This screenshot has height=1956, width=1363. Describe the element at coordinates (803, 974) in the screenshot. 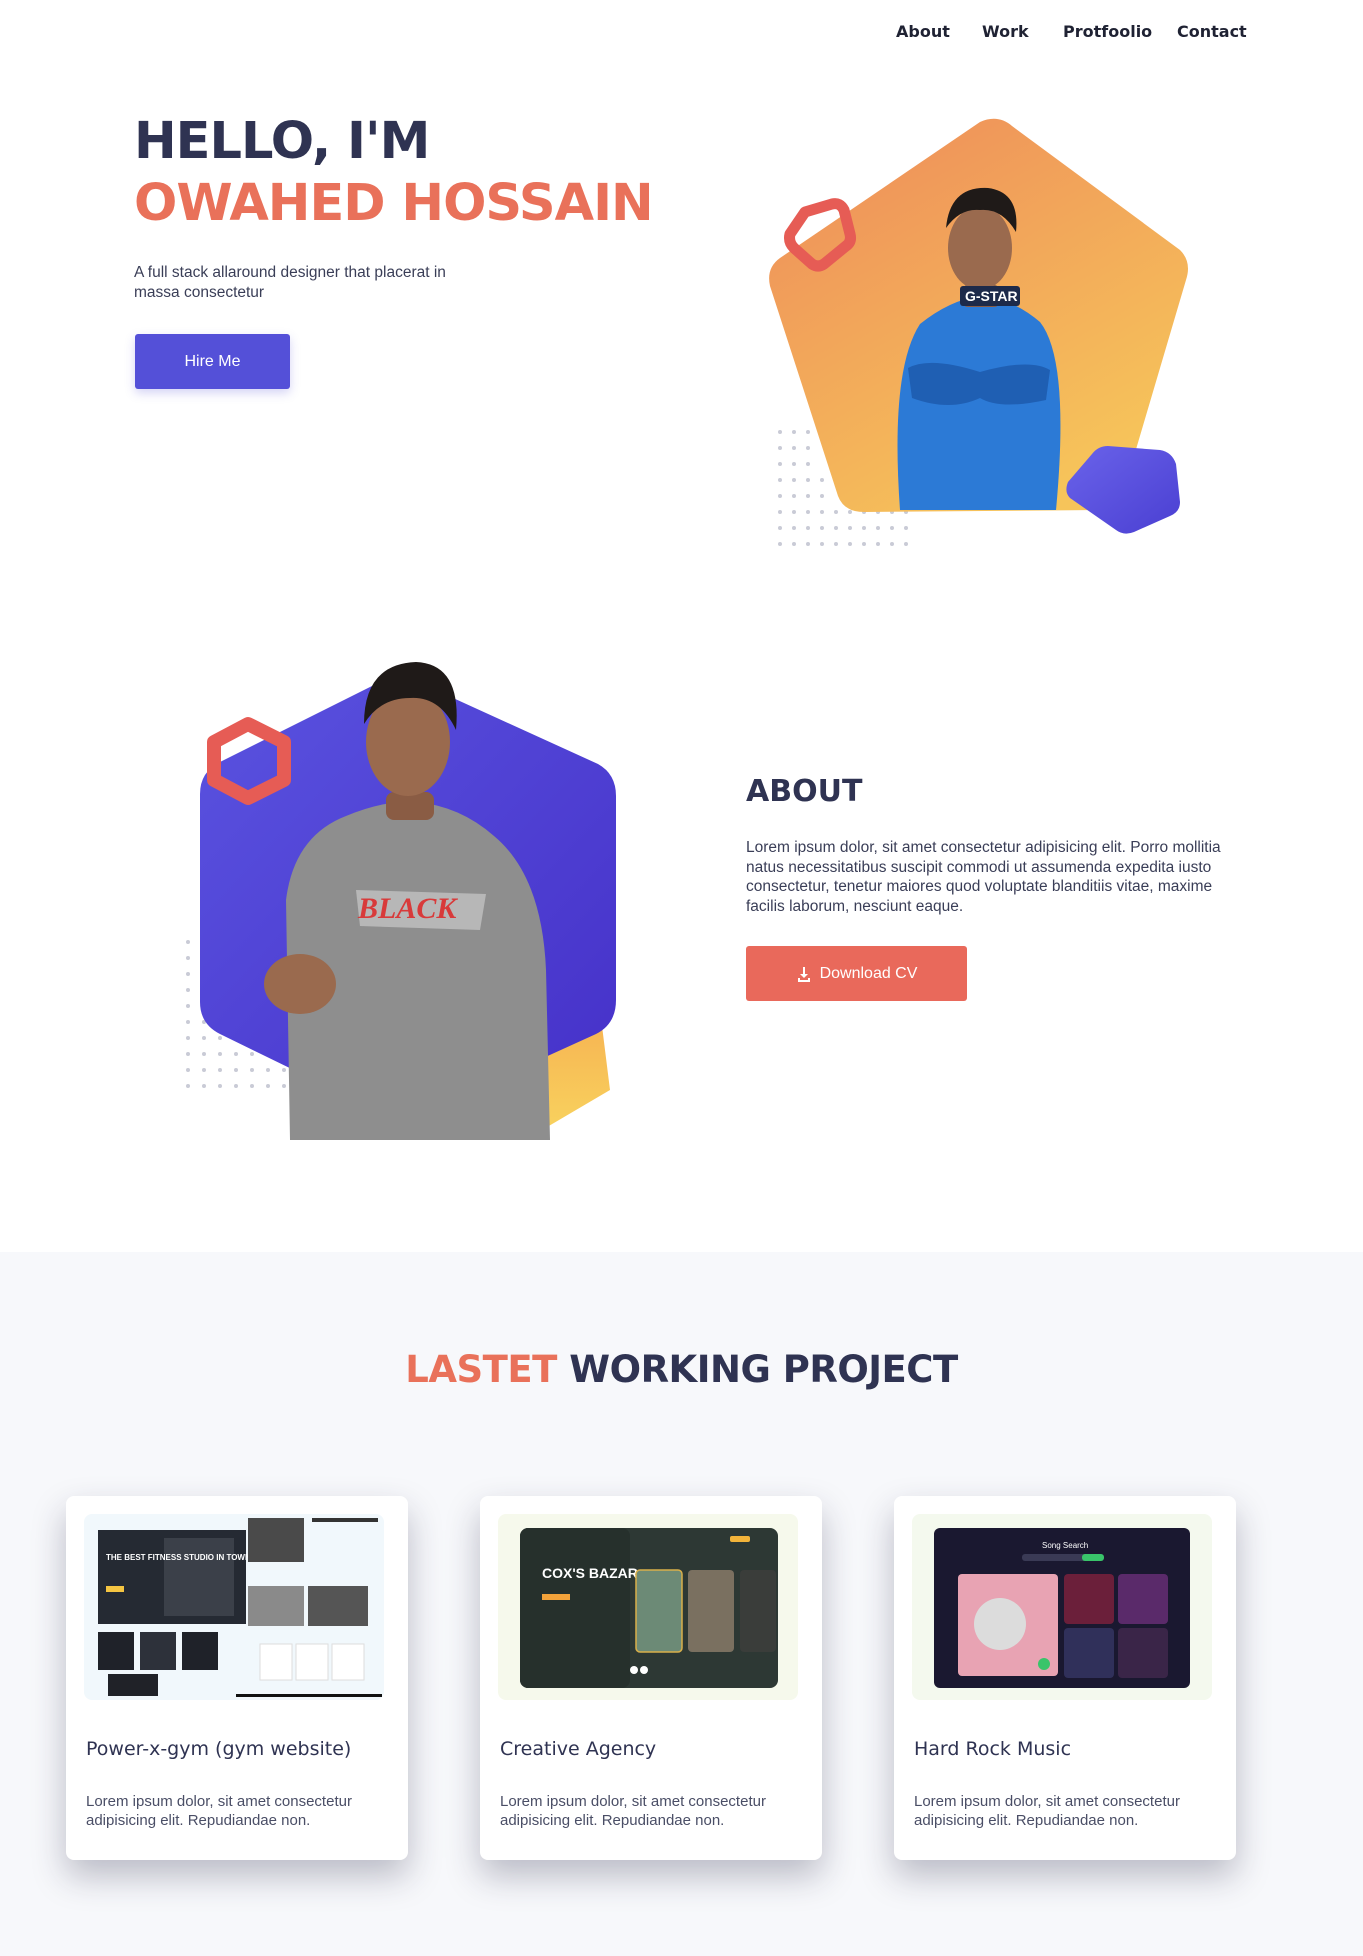

I see `download-icon` at that location.